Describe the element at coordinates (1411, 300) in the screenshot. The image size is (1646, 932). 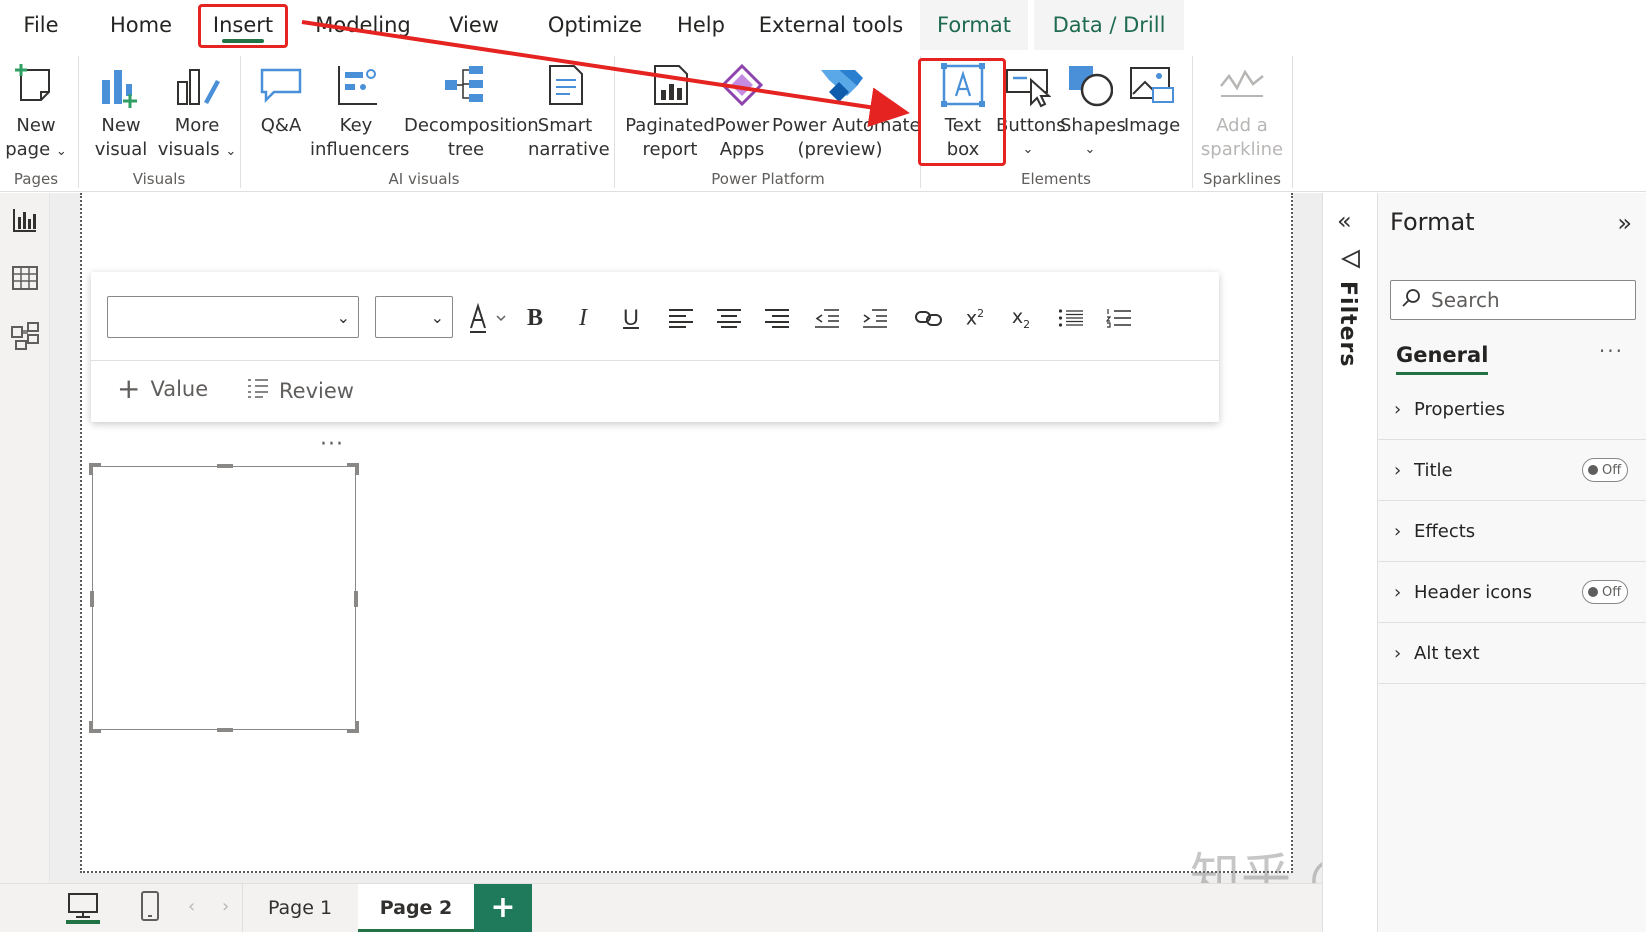
I see `search-icon` at that location.